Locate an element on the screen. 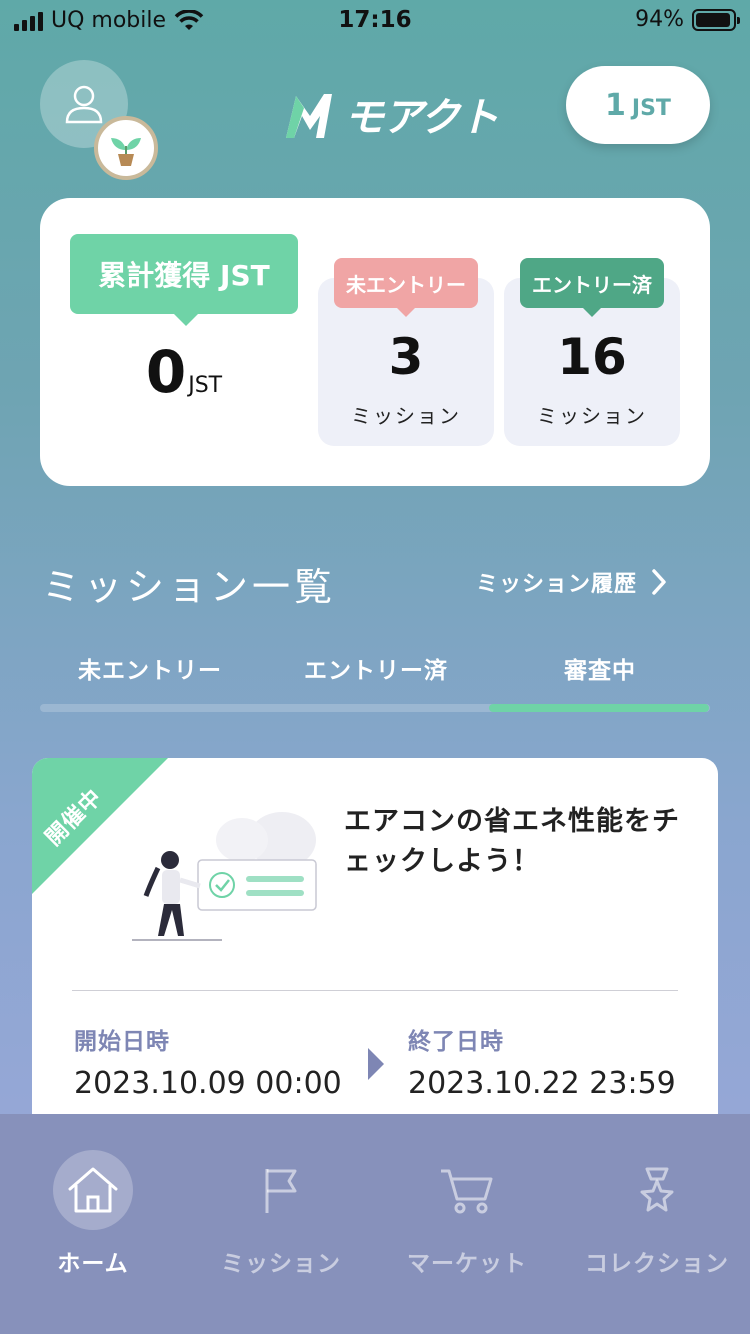 The height and width of the screenshot is (1334, 750). nav-home: ホーム is located at coordinates (93, 1215).